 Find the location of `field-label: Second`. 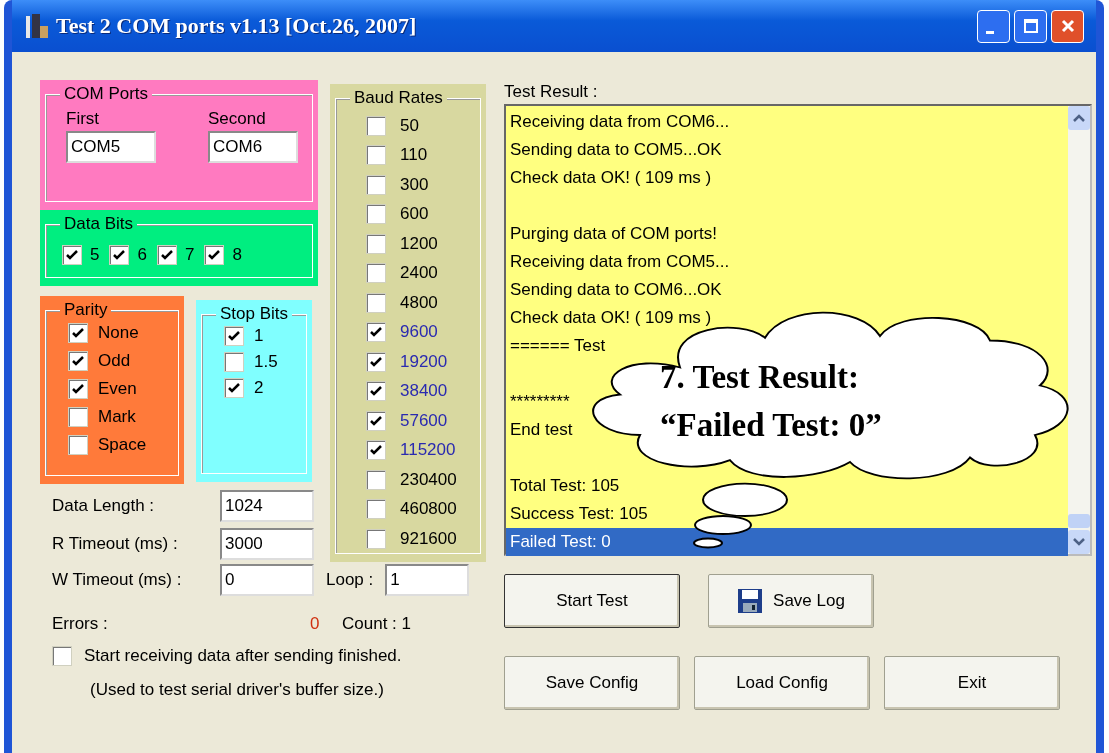

field-label: Second is located at coordinates (237, 119).